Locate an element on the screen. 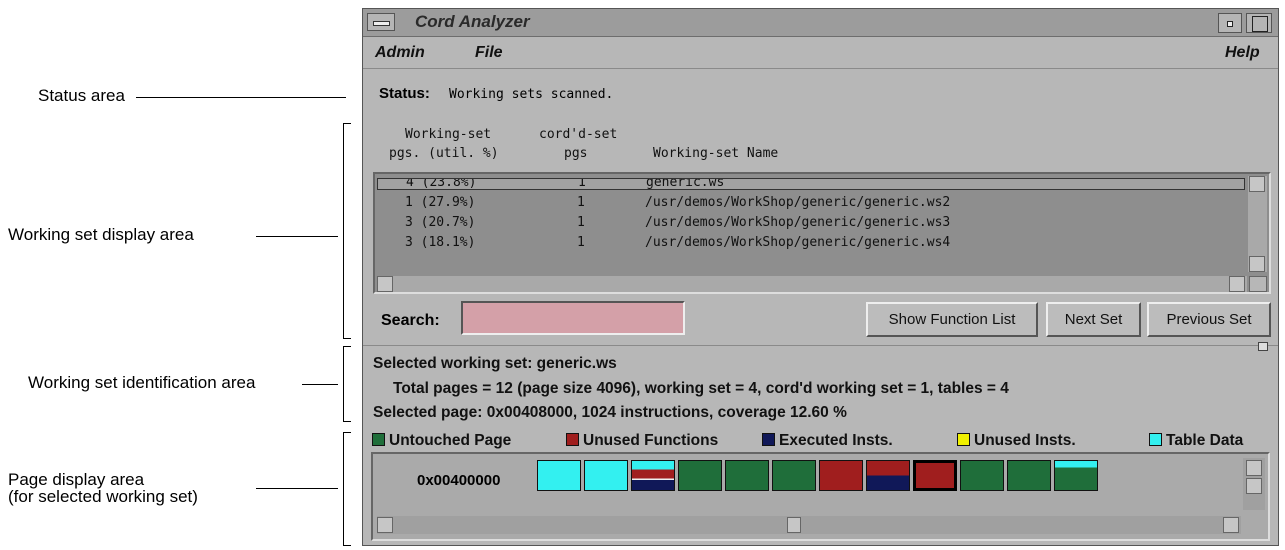 The image size is (1285, 550). callout-status-area: Status area is located at coordinates (81, 95).